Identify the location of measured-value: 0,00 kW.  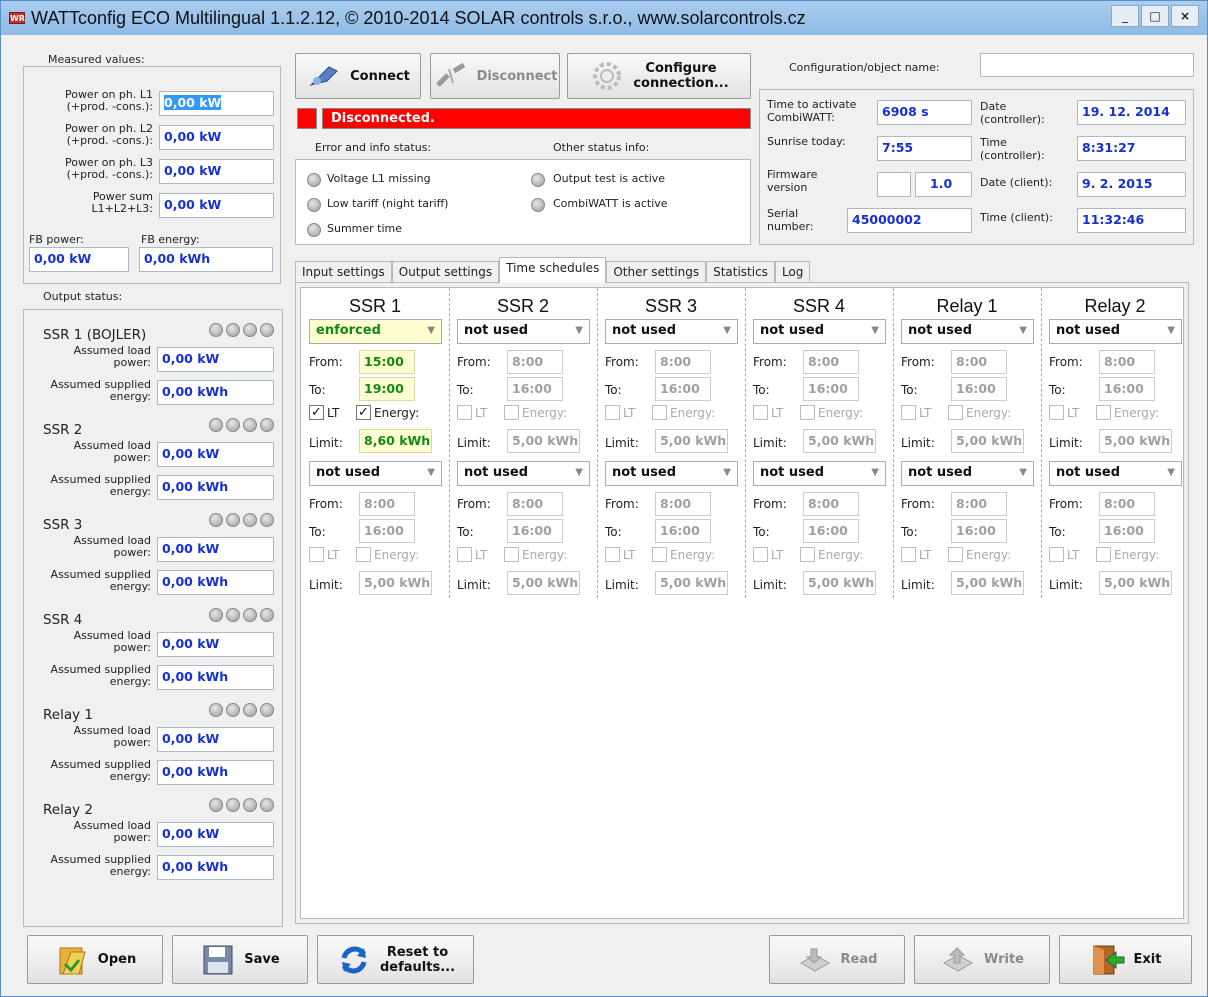
(216, 103).